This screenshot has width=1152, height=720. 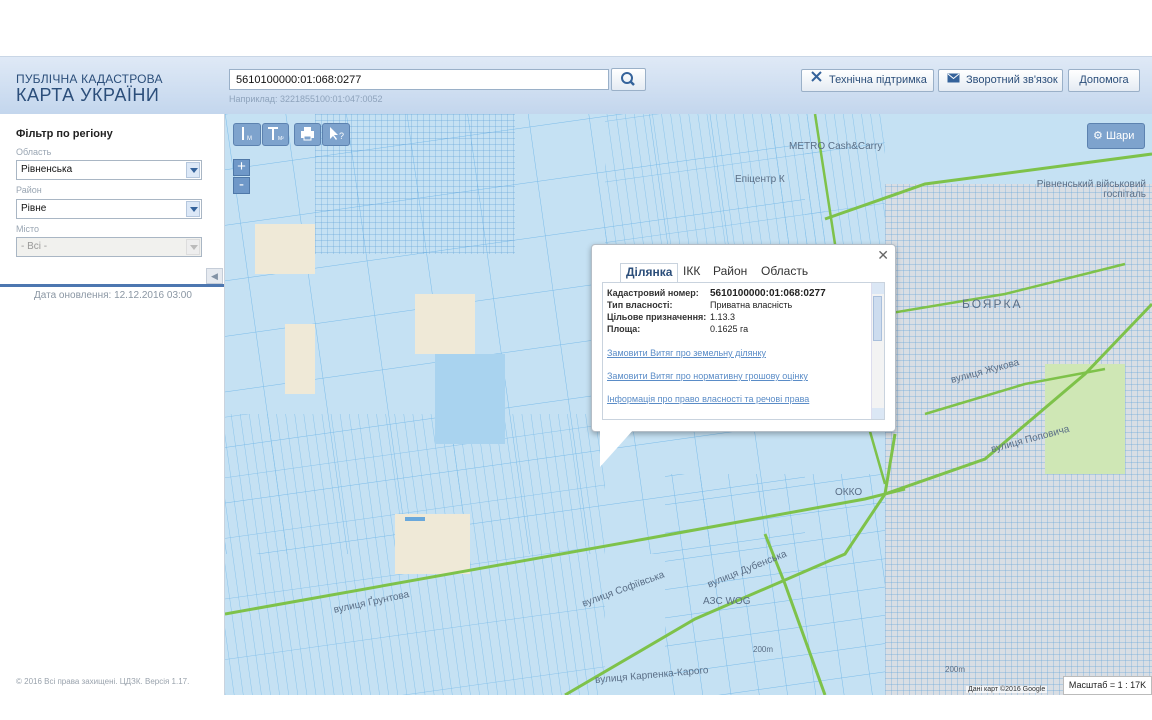 I want to click on order-extract-link: Замовити Витяг про земельну ділянку, so click(x=686, y=353).